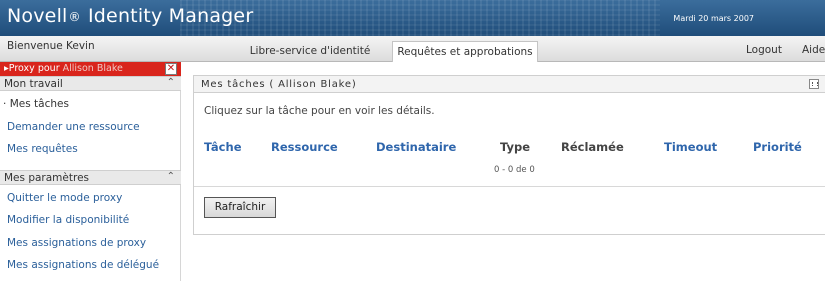 The width and height of the screenshot is (825, 281). What do you see at coordinates (39, 104) in the screenshot?
I see `sidebar-item-label: Mes tâches` at bounding box center [39, 104].